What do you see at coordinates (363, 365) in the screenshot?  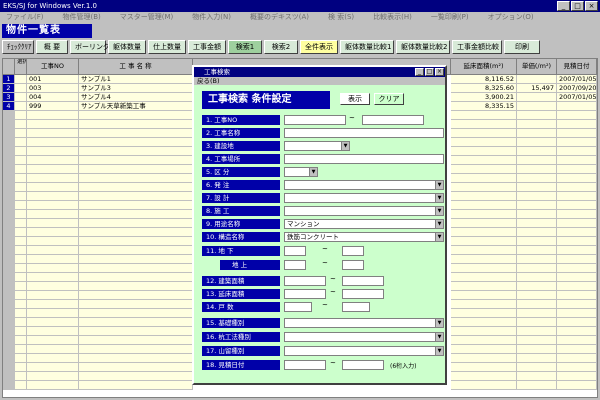 I see `estimate-date-to-input` at bounding box center [363, 365].